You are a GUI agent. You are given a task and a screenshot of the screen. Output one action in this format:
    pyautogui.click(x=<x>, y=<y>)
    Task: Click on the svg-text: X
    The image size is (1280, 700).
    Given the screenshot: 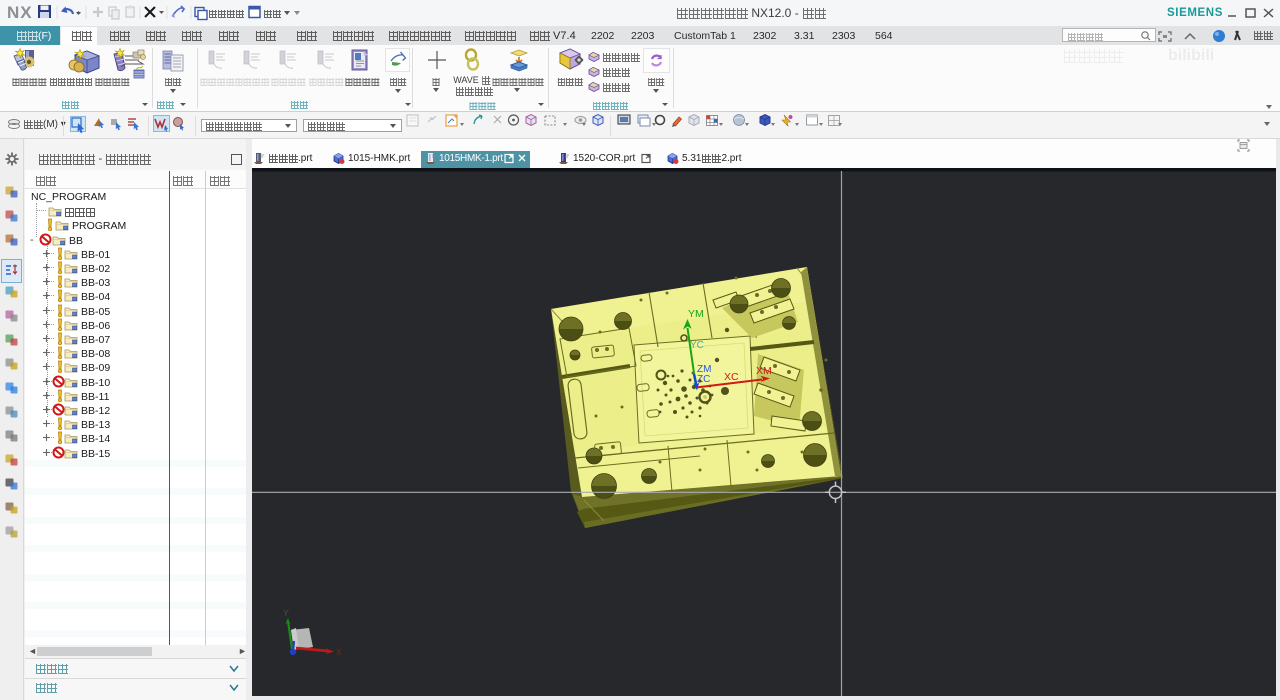 What is the action you would take?
    pyautogui.click(x=339, y=652)
    